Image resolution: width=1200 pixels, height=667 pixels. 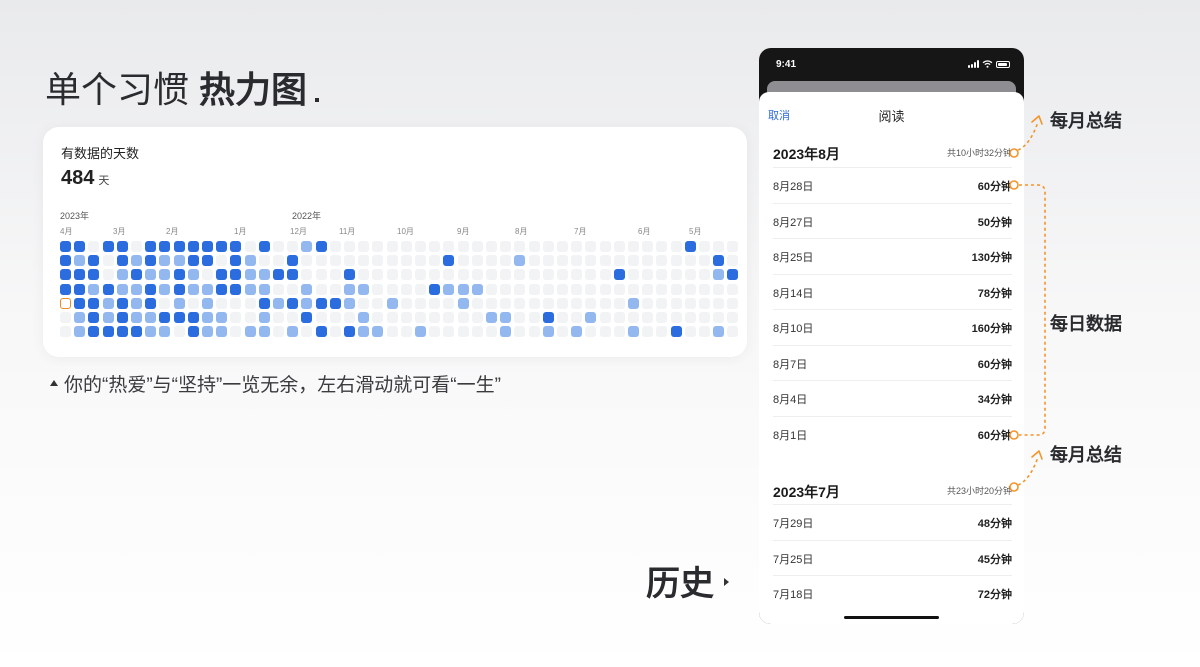 I want to click on connector-summary-aug, so click(x=1028, y=136).